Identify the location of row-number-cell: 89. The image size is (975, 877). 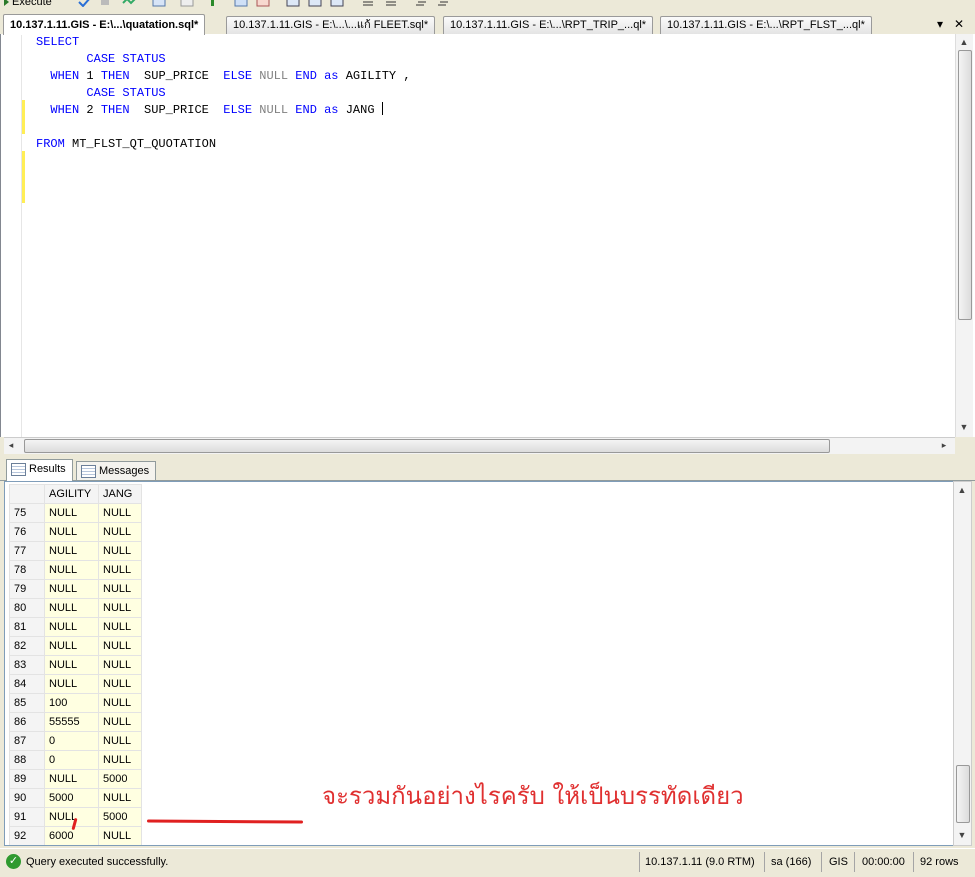
(27, 779).